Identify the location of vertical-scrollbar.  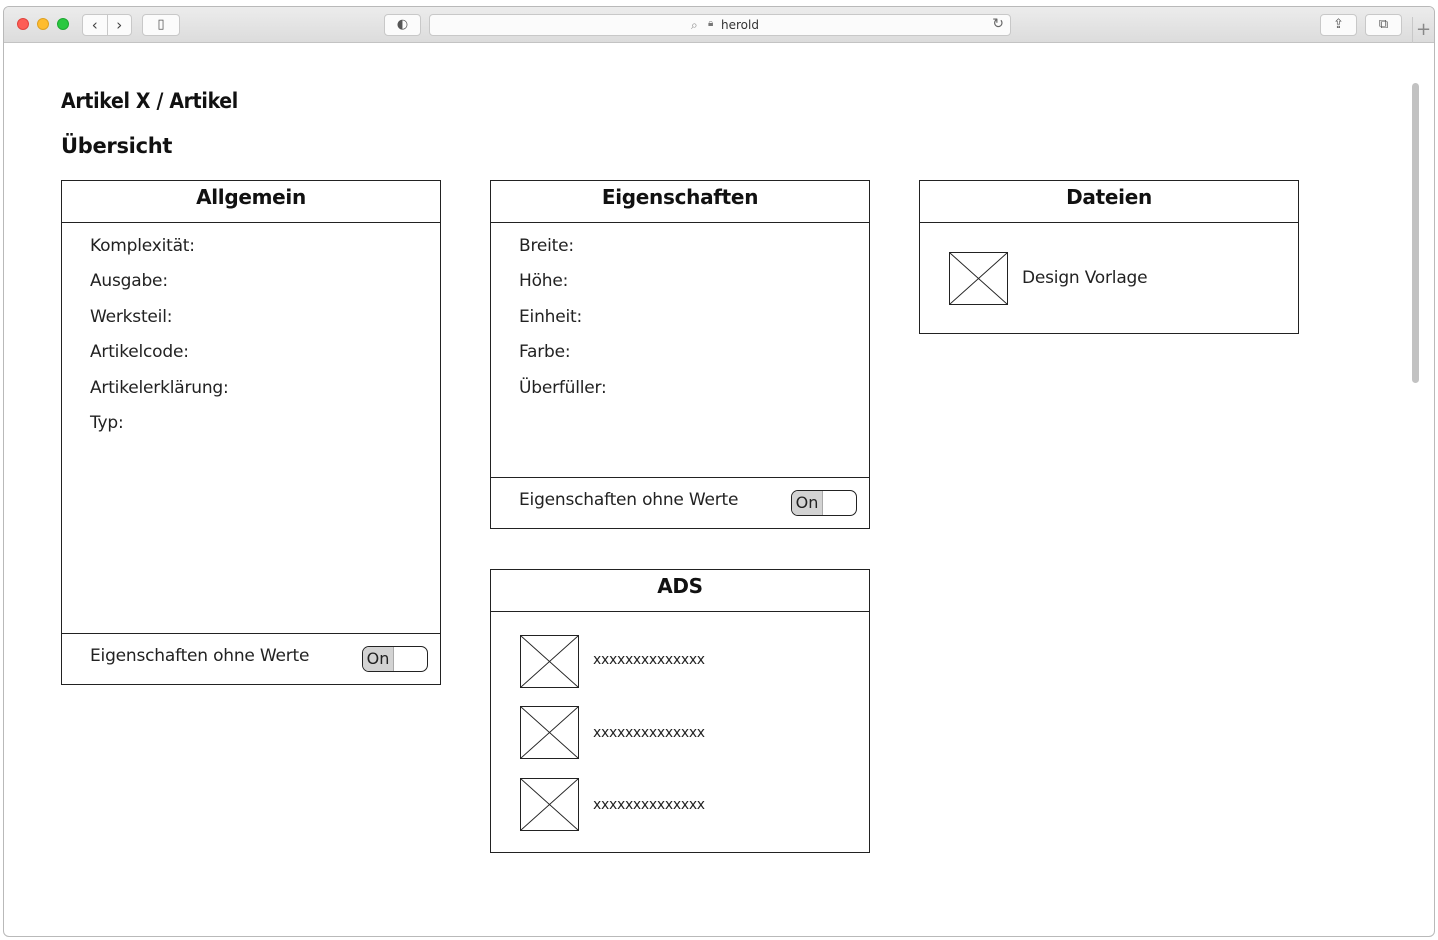
(1415, 233).